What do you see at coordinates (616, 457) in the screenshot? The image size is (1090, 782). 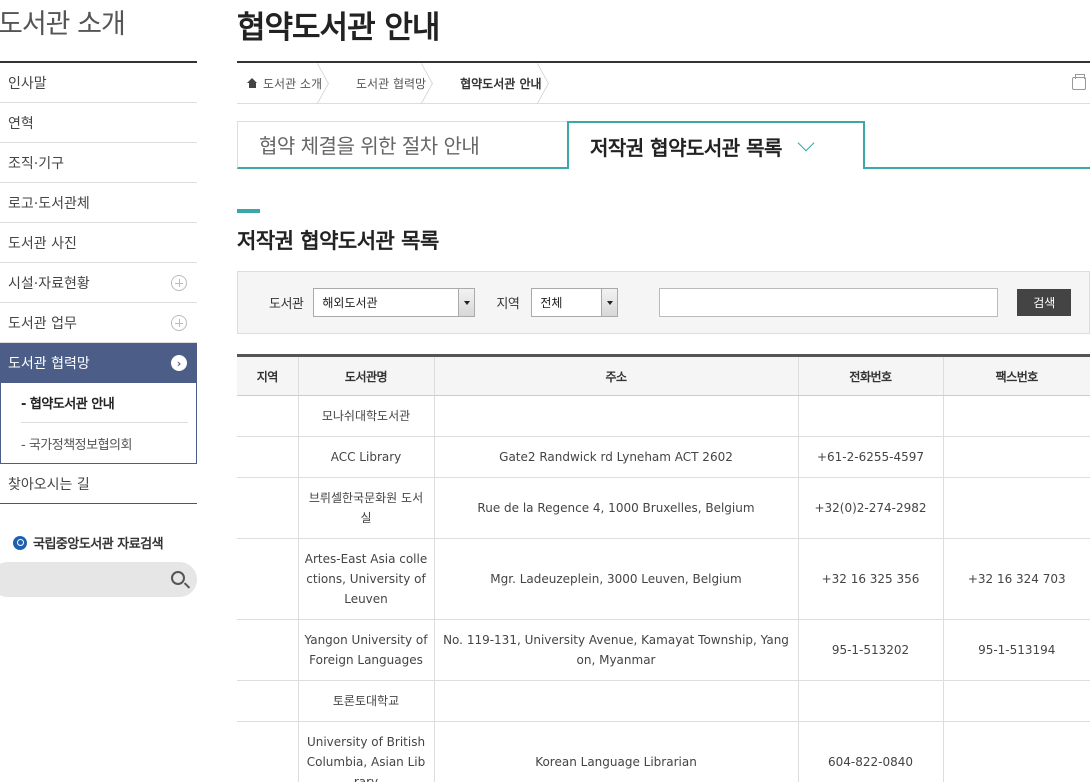 I see `cell-address: Gate2 Randwick rd Lyneham ACT 2602` at bounding box center [616, 457].